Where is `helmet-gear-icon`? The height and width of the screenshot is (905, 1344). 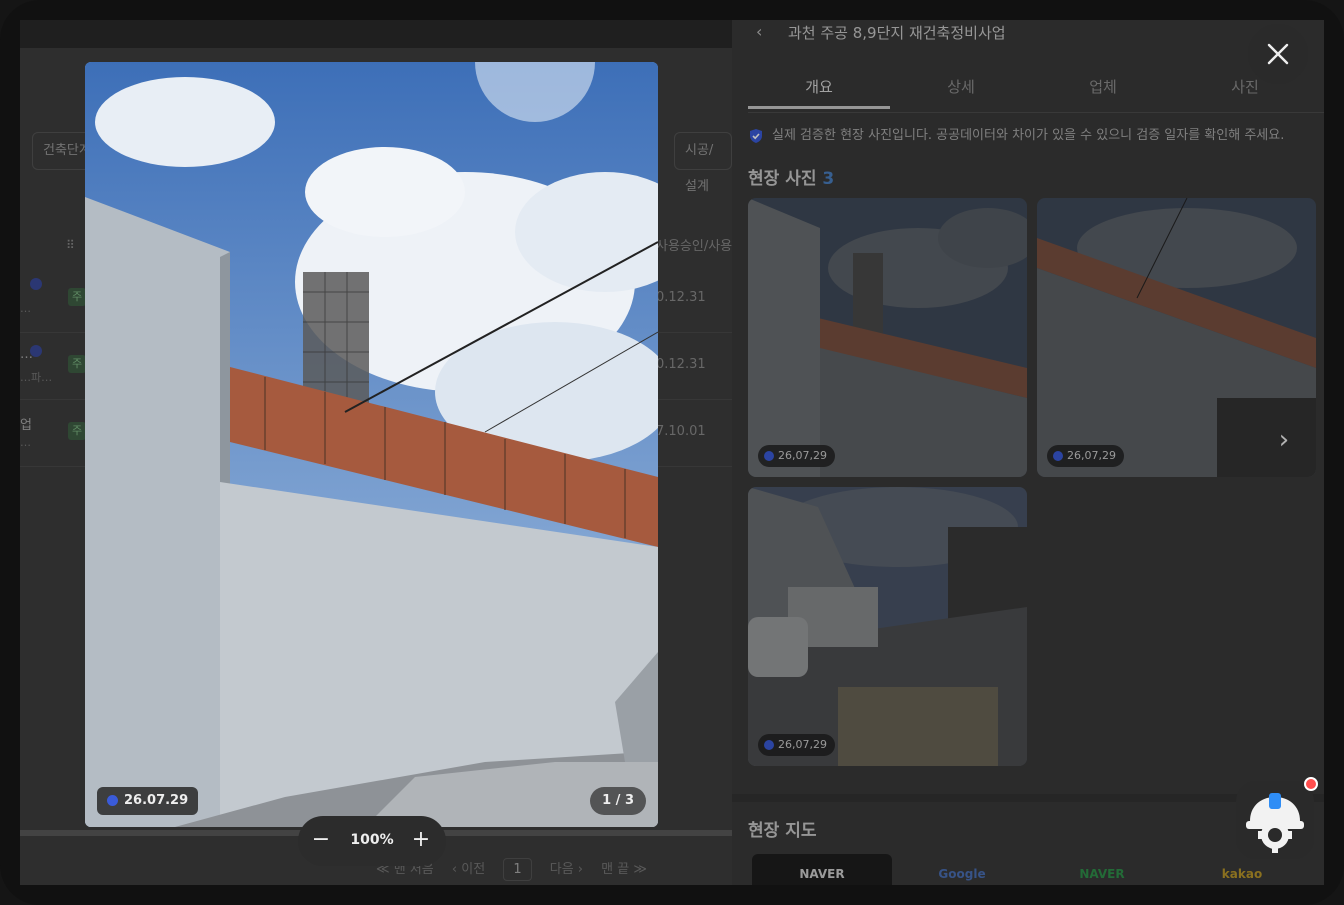
helmet-gear-icon is located at coordinates (1275, 823).